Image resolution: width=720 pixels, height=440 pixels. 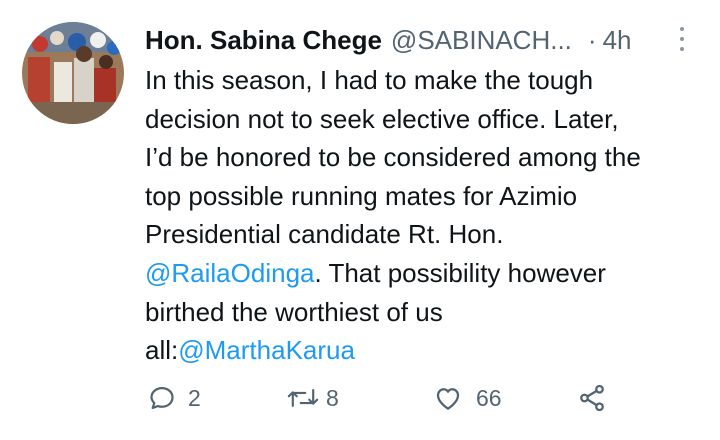 What do you see at coordinates (229, 273) in the screenshot?
I see `mention-link-raila: @RailaOdinga` at bounding box center [229, 273].